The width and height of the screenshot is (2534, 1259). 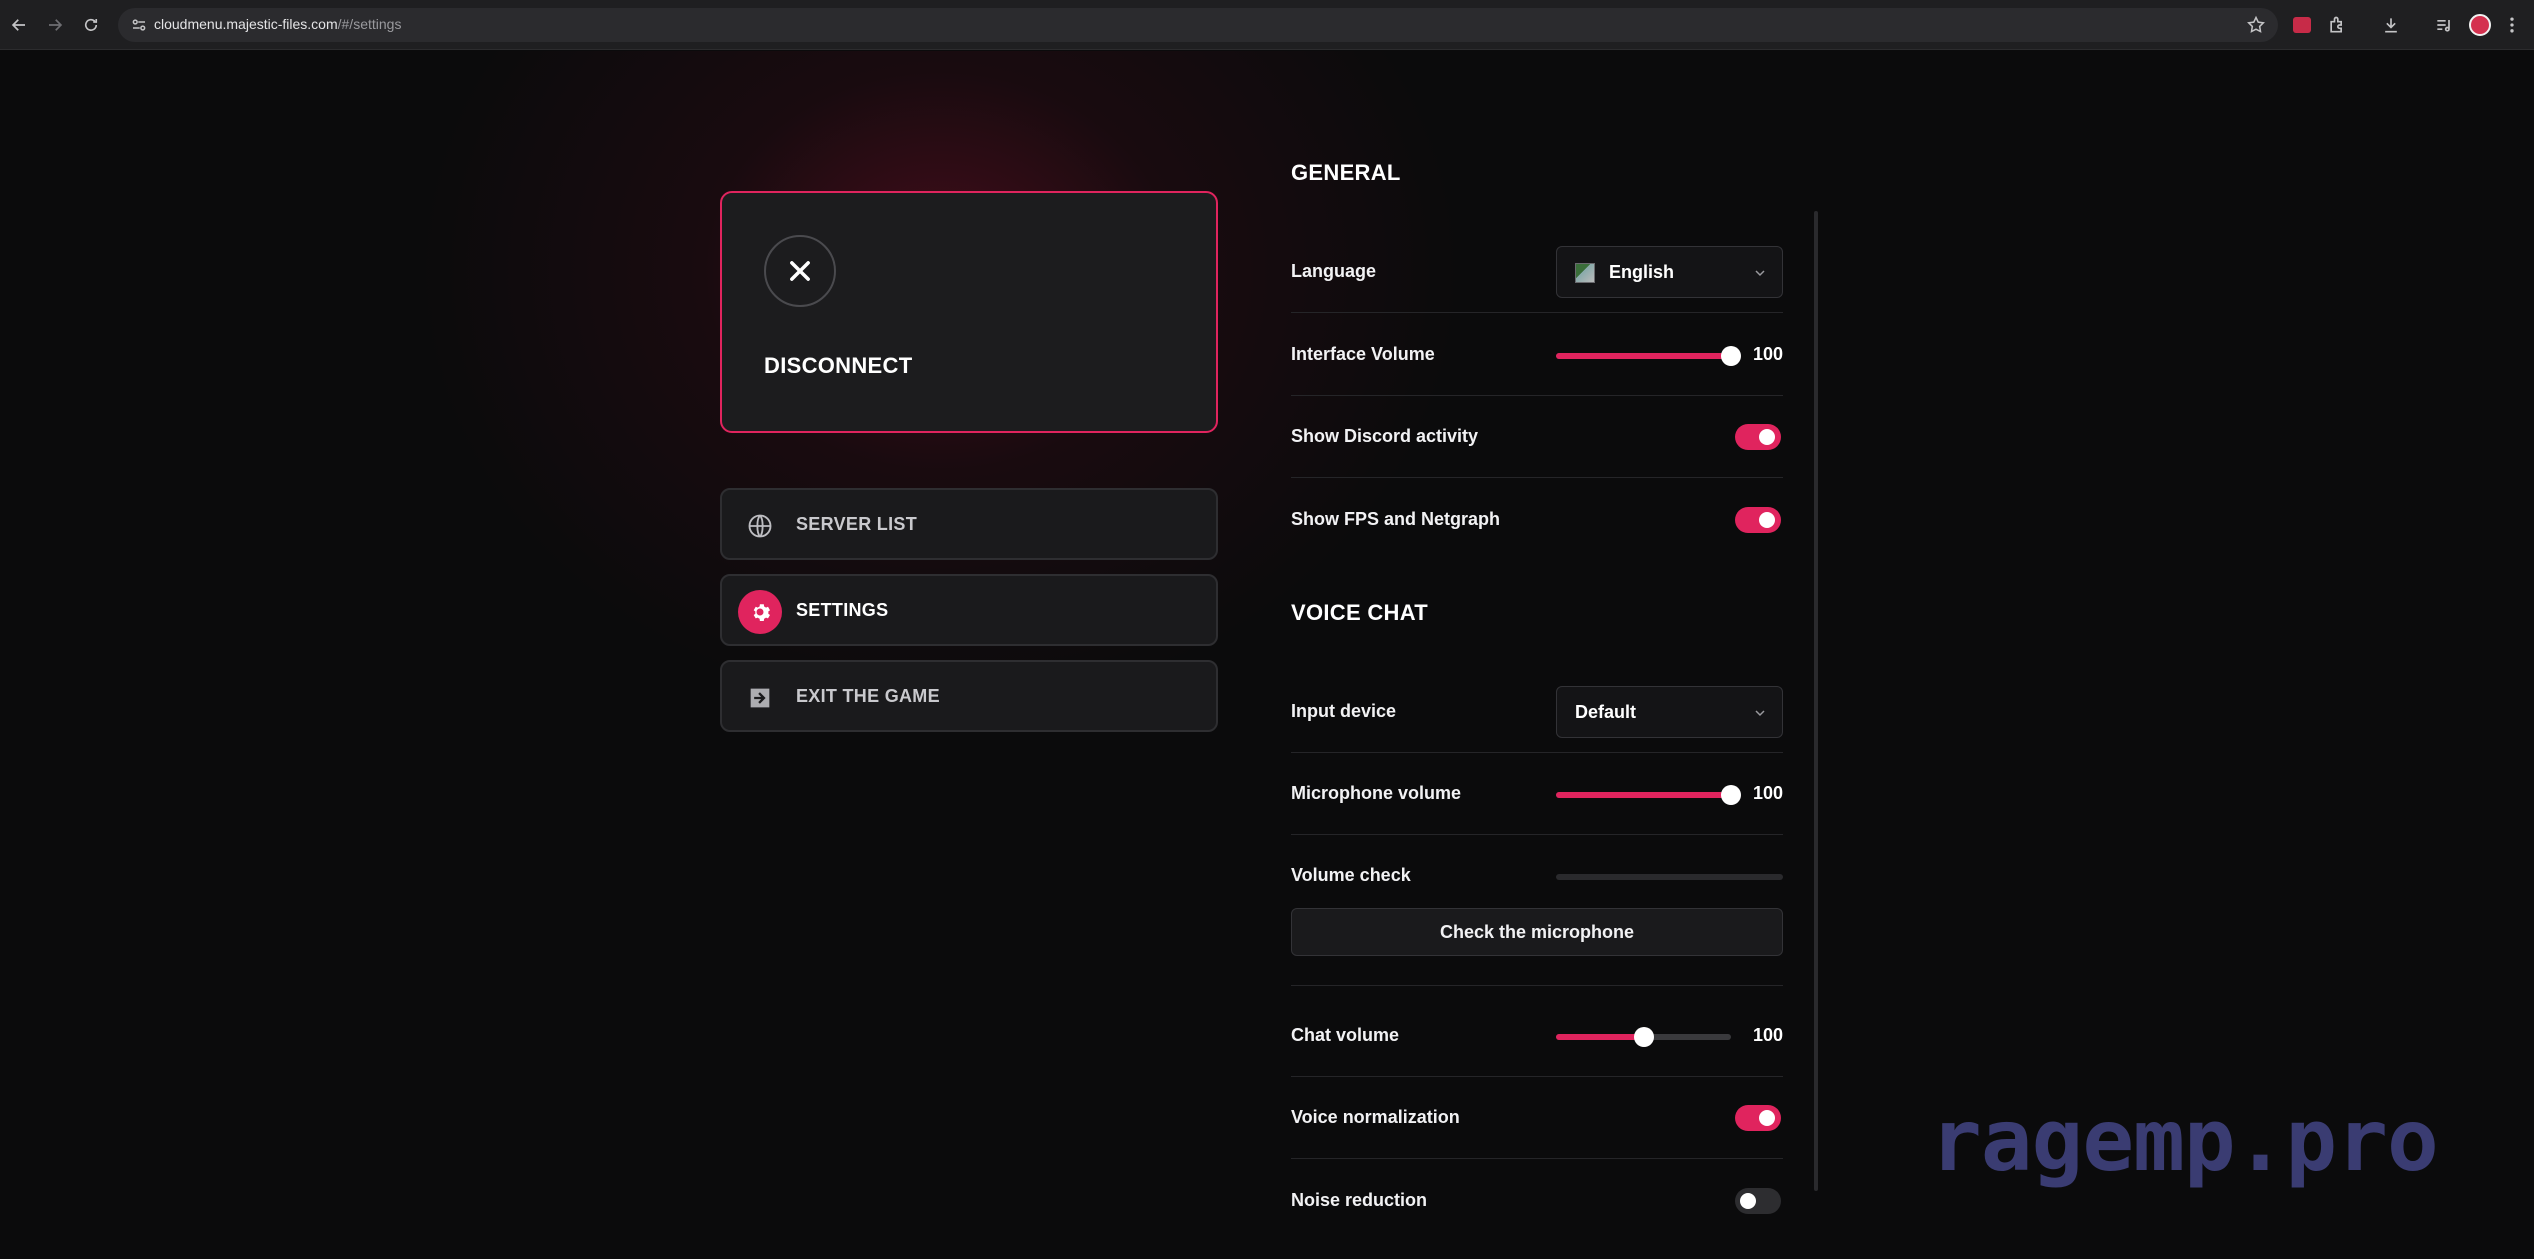 What do you see at coordinates (760, 612) in the screenshot?
I see `gear-icon` at bounding box center [760, 612].